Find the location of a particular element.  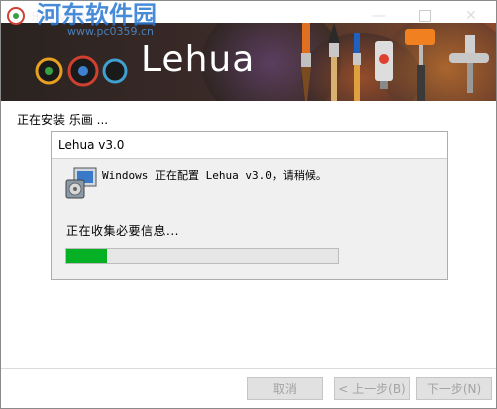

maximize-button is located at coordinates (425, 16).